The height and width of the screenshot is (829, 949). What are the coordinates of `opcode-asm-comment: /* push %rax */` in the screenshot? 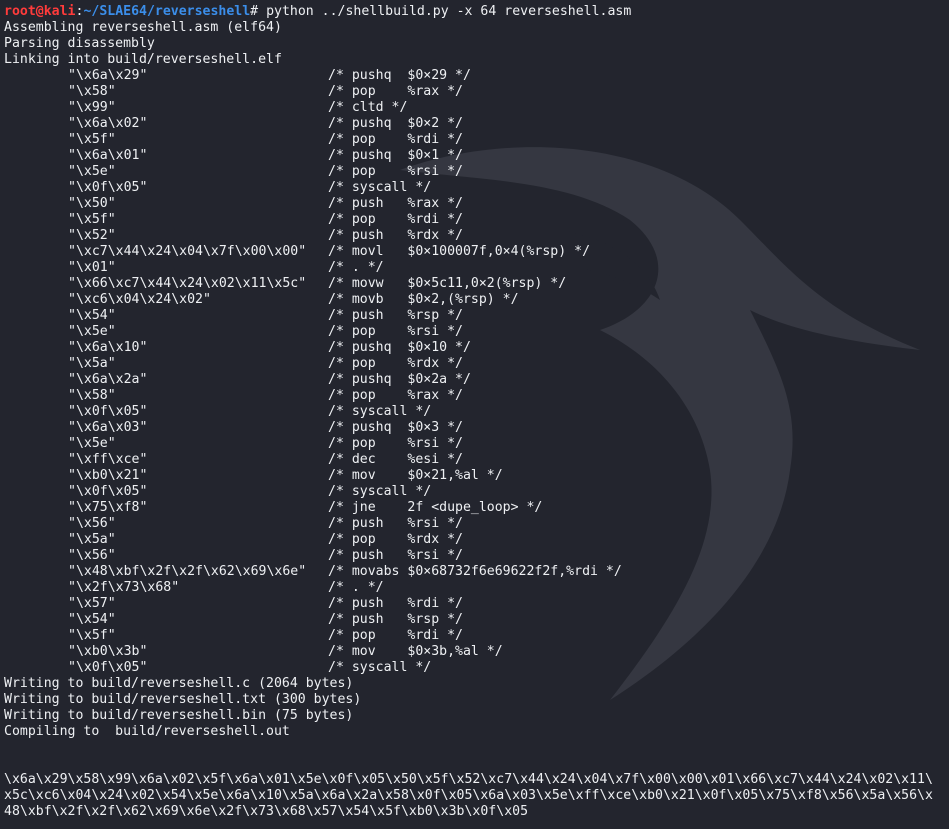 It's located at (395, 203).